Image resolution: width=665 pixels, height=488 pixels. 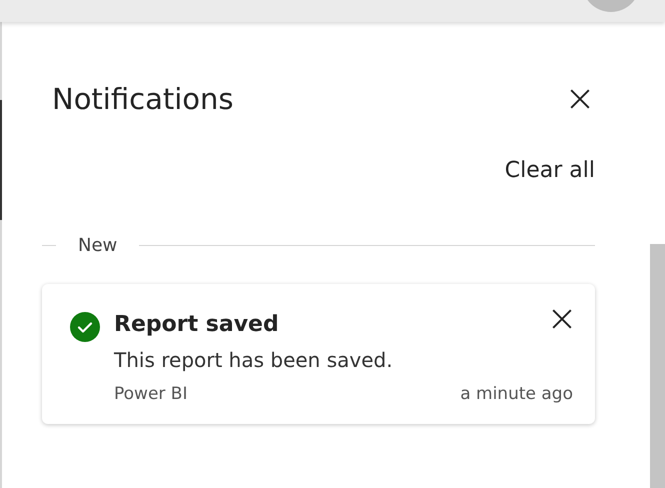 What do you see at coordinates (143, 99) in the screenshot?
I see `panel-title: Notifications` at bounding box center [143, 99].